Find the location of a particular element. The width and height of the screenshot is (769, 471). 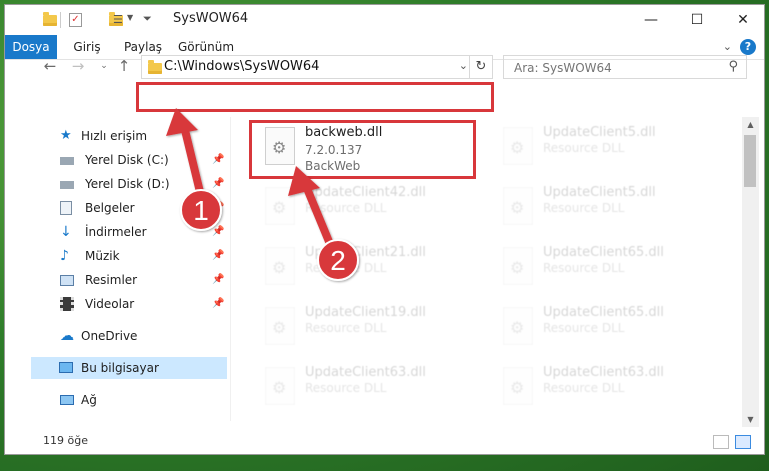

pictures-icon is located at coordinates (67, 280).